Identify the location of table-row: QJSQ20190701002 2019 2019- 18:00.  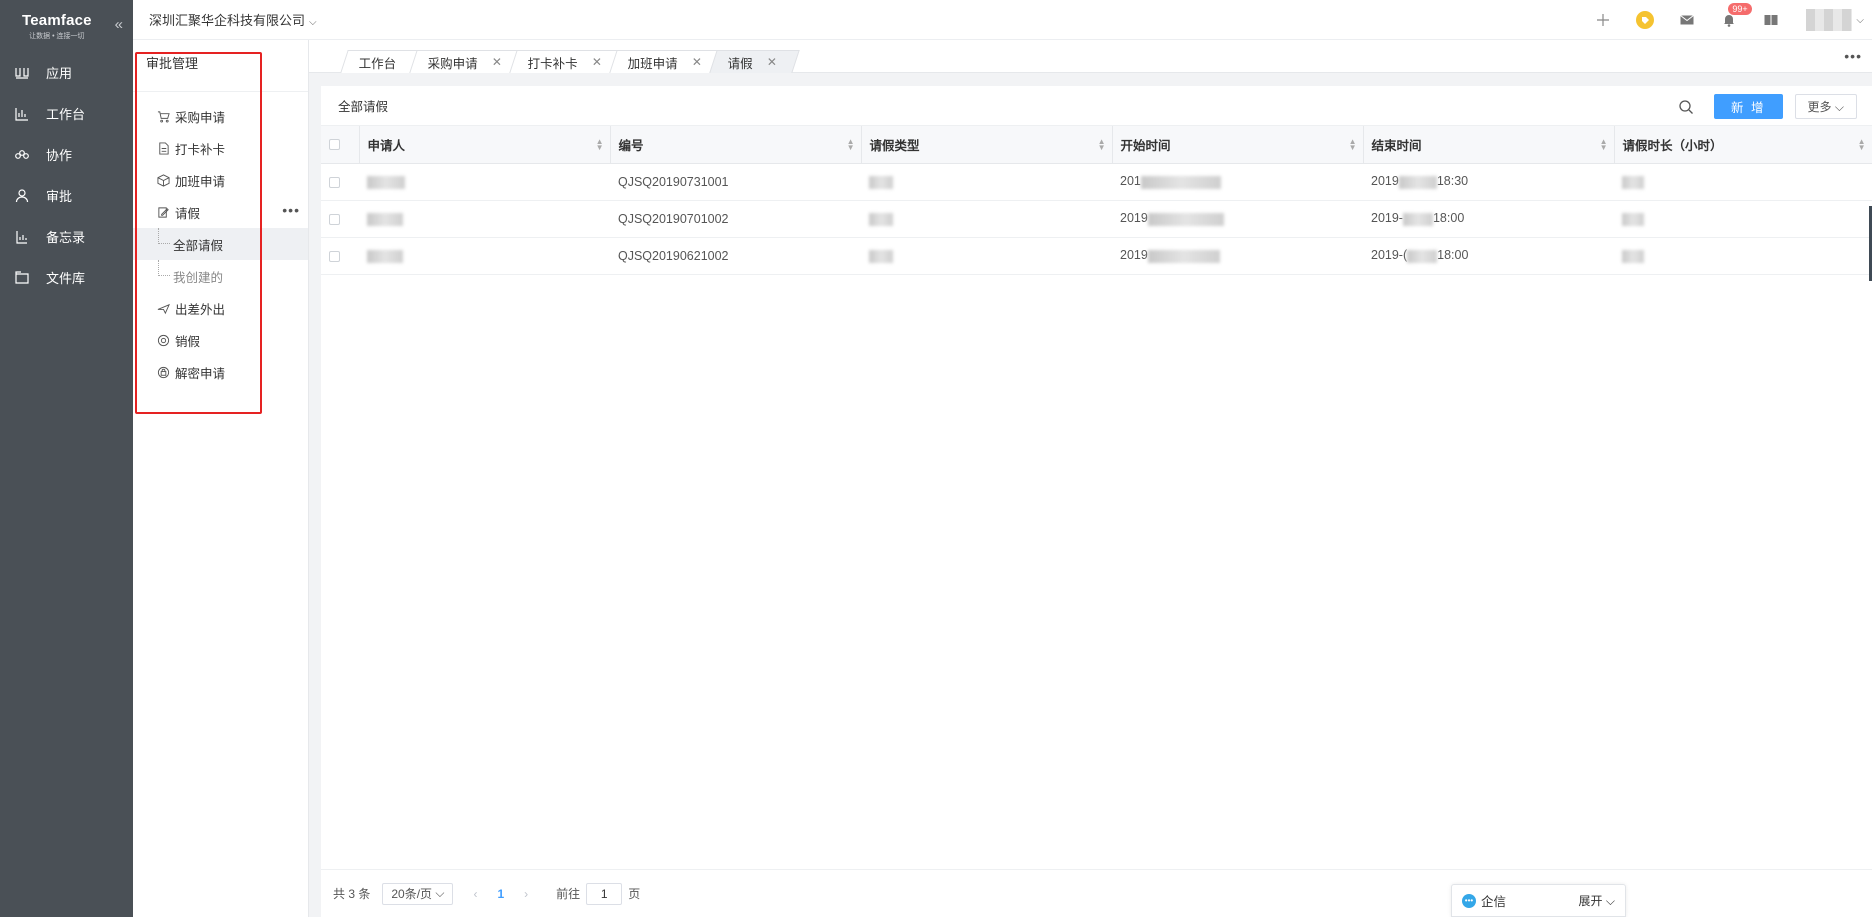
(1096, 219).